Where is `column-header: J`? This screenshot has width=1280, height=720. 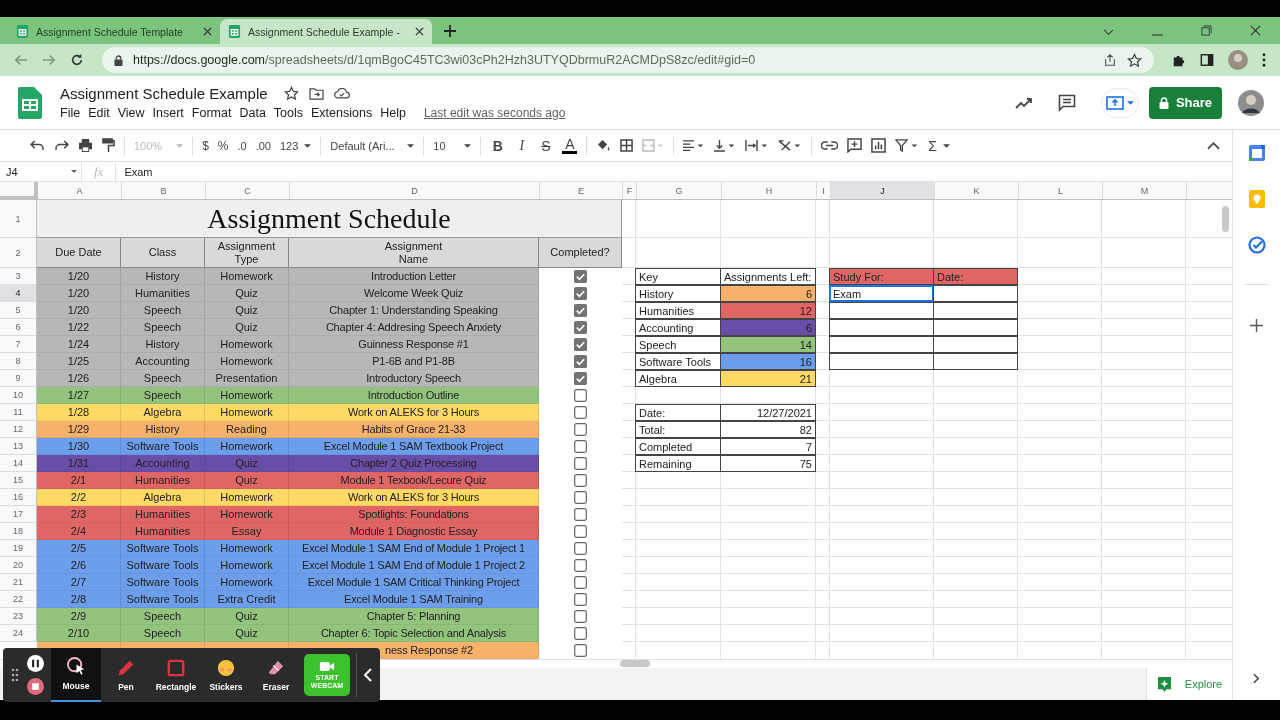 column-header: J is located at coordinates (883, 190).